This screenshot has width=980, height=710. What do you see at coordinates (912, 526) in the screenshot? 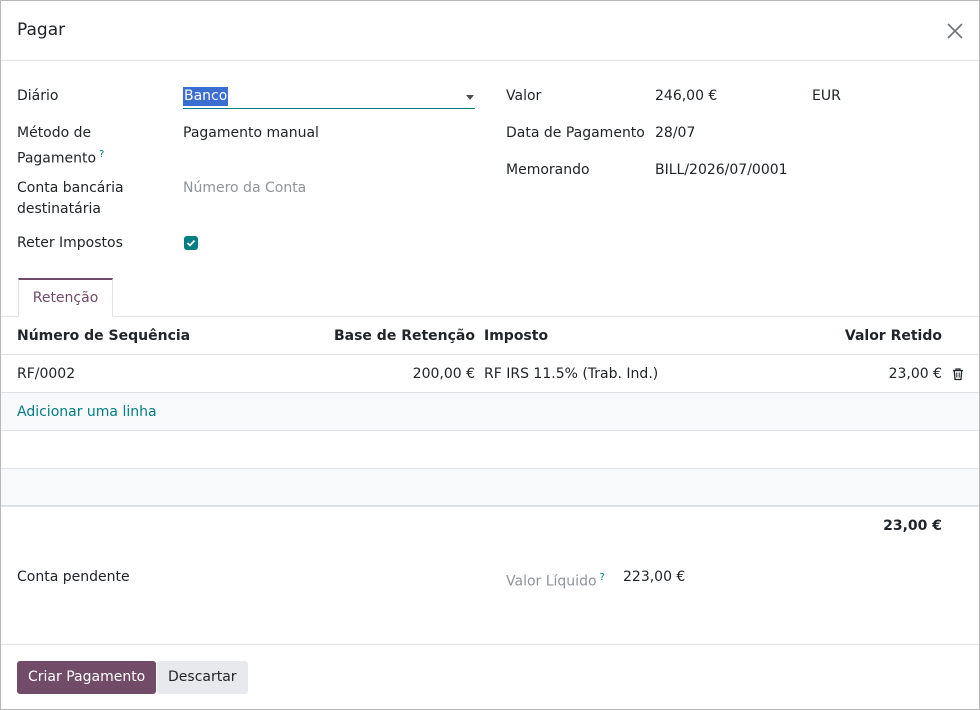
I see `withheld-total: 23,00 €` at bounding box center [912, 526].